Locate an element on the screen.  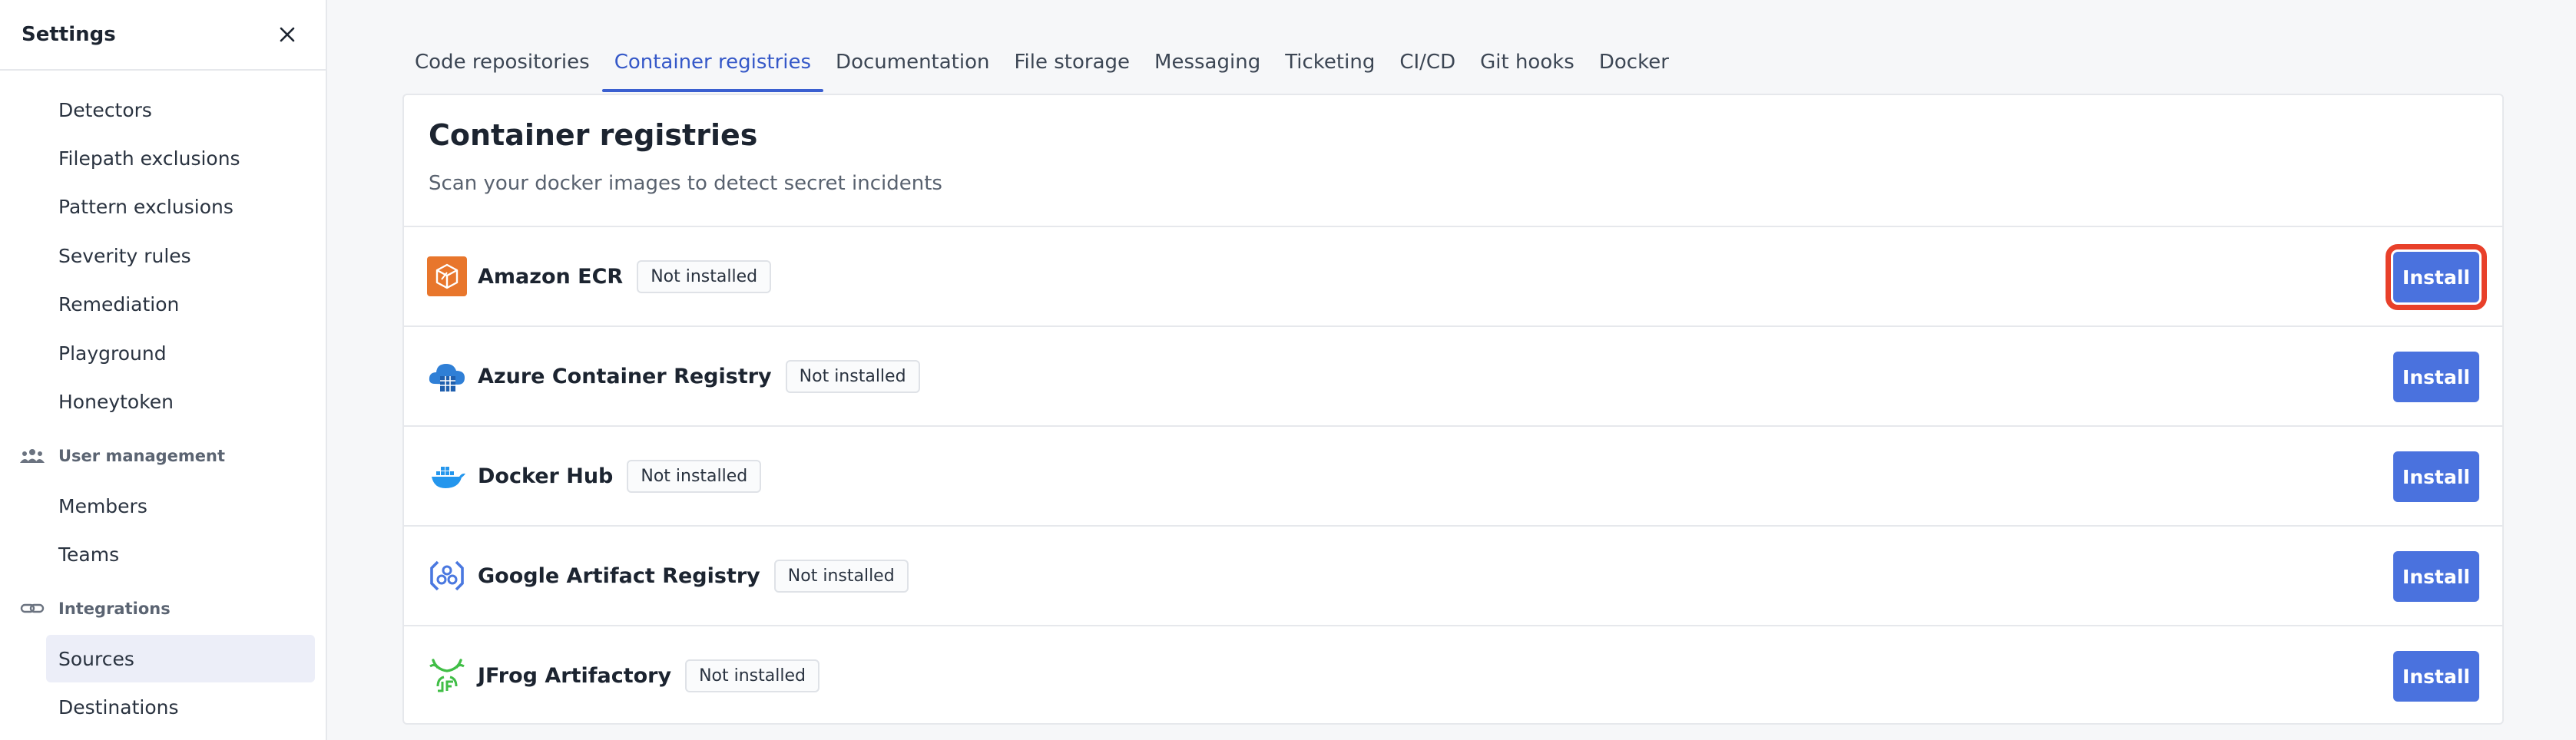
registry-name: JFrog Artifactory is located at coordinates (575, 675).